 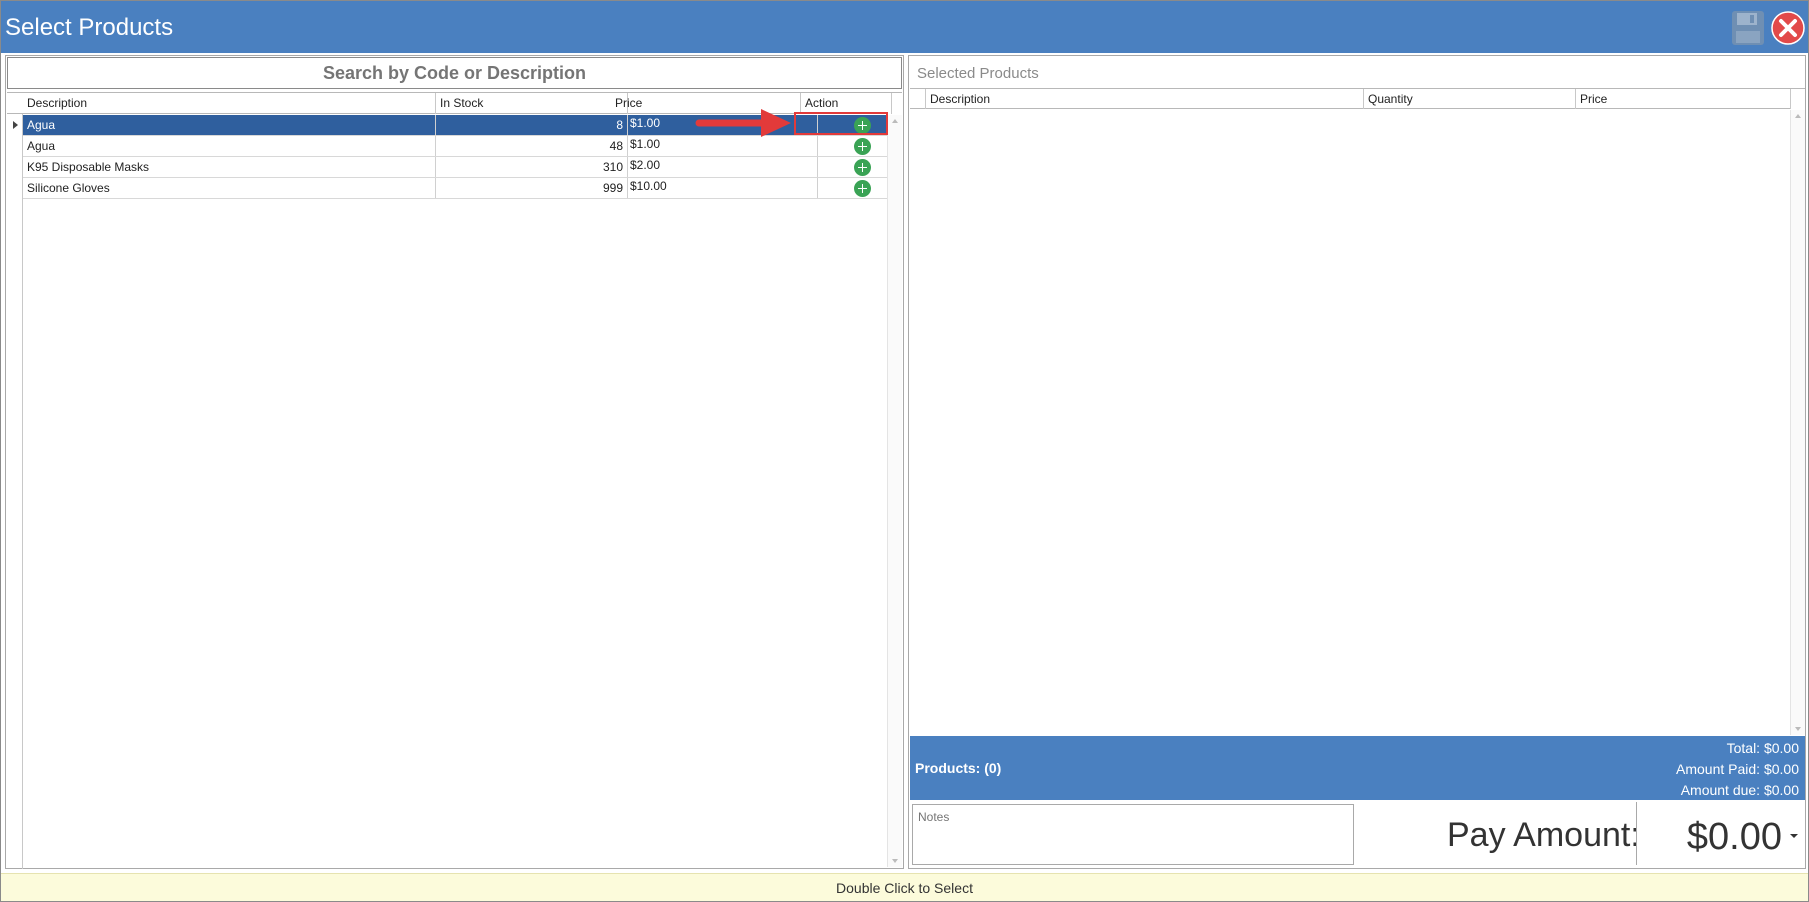 I want to click on close-circle-icon, so click(x=1788, y=28).